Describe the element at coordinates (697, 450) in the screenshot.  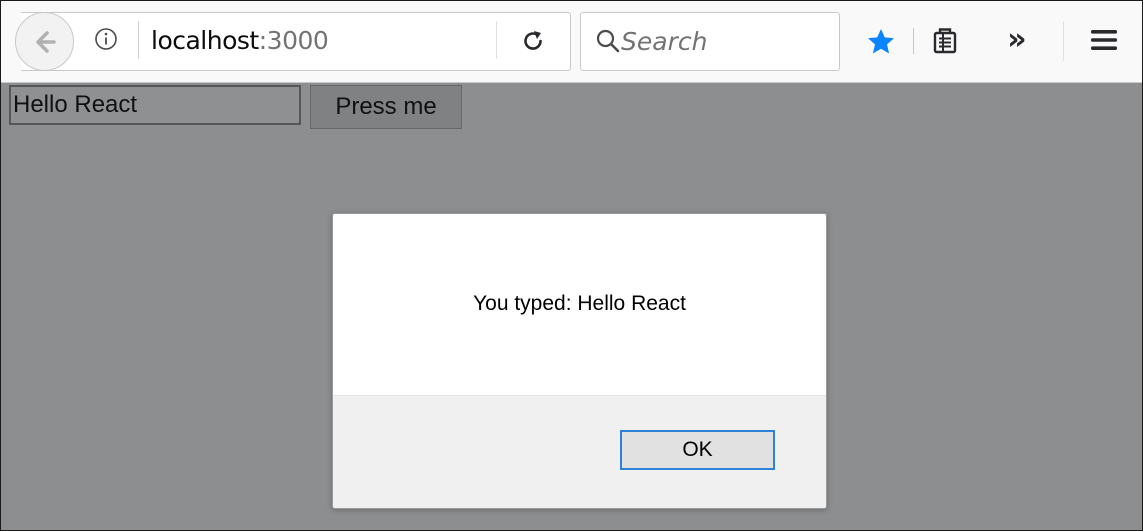
I see `ok-button: OK` at that location.